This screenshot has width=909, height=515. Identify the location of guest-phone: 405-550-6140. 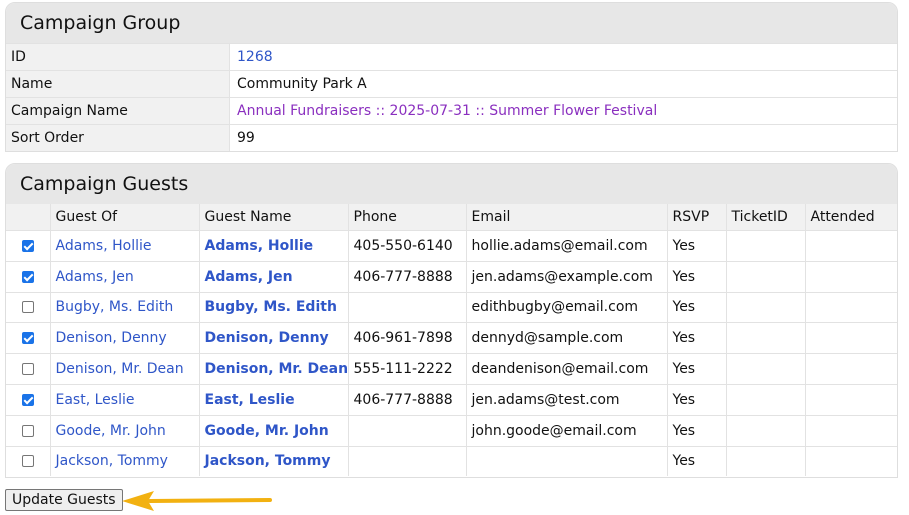
(407, 246).